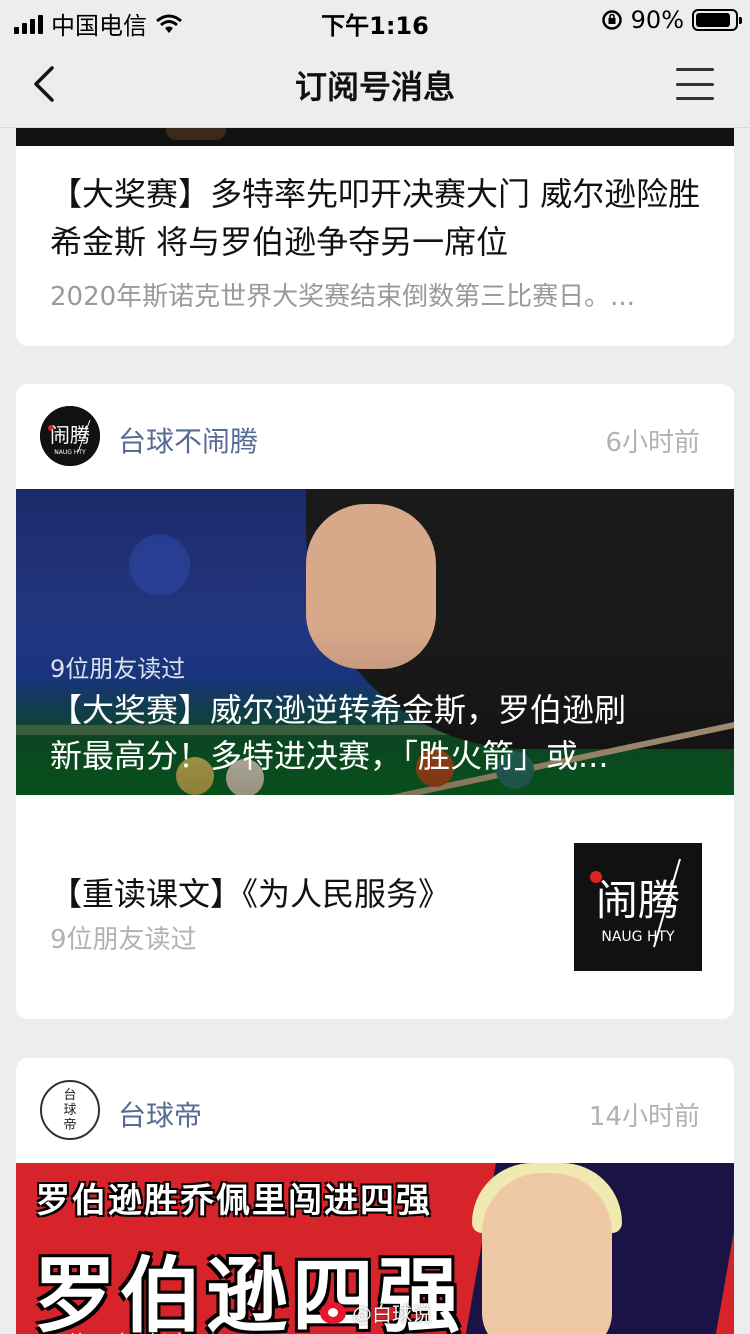 The height and width of the screenshot is (1334, 750). Describe the element at coordinates (652, 443) in the screenshot. I see `account-time: 6小时前` at that location.